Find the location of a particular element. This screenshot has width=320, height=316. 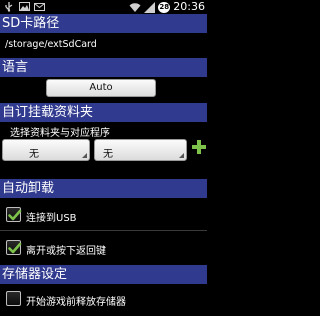

divider is located at coordinates (103, 230).